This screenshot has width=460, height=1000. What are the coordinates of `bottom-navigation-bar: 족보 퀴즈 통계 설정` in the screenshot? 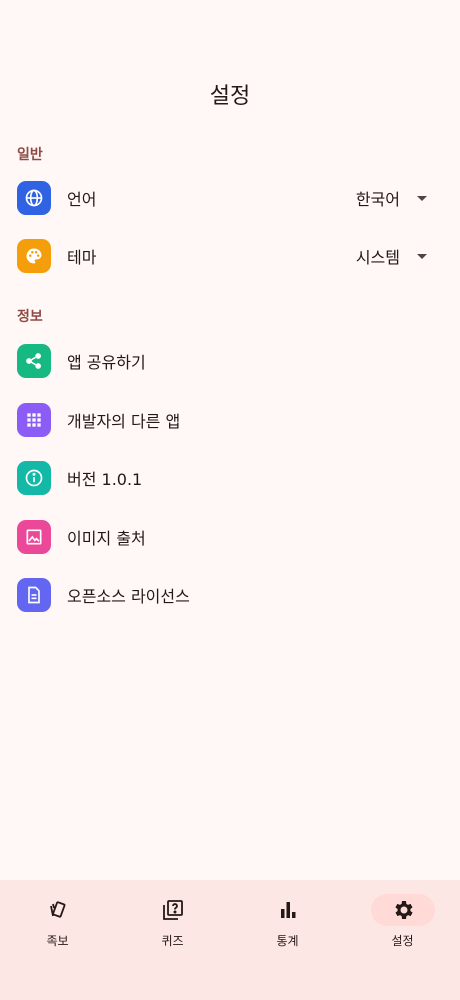 It's located at (230, 940).